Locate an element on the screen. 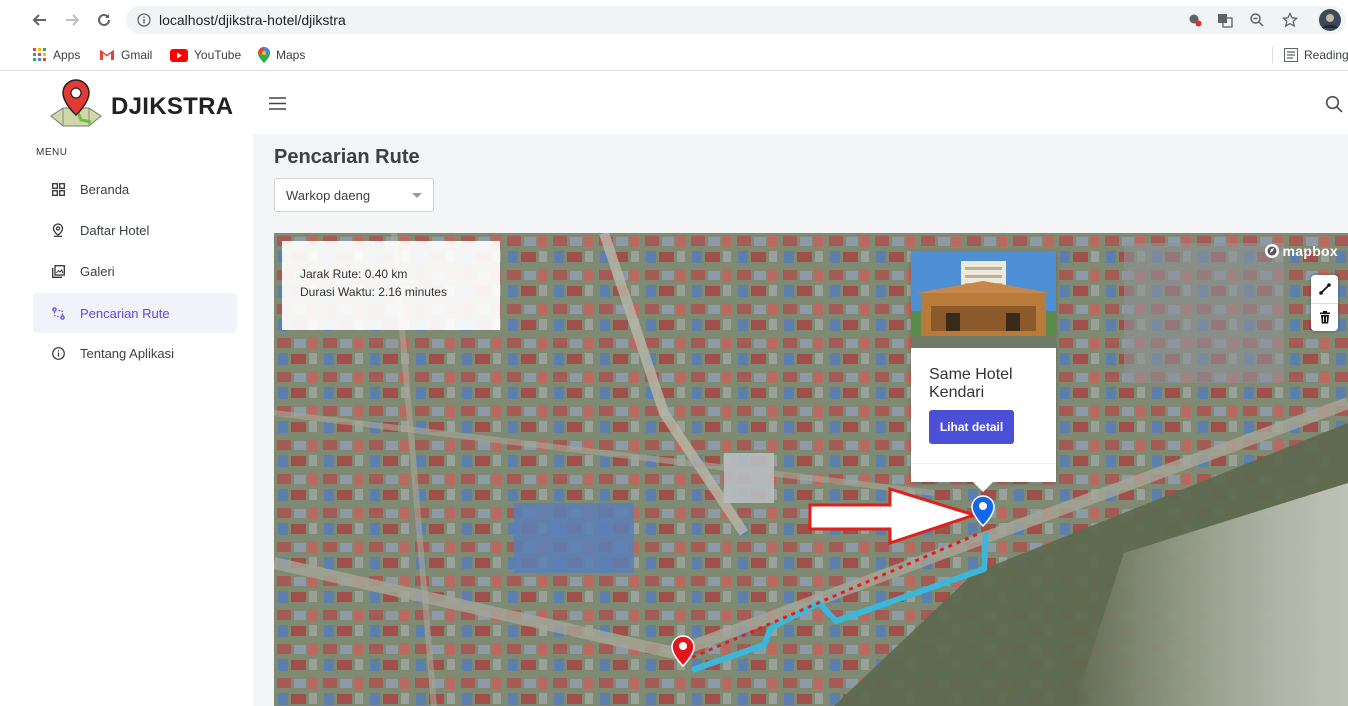 This screenshot has height=706, width=1348. sidebar-item-beranda: Beranda is located at coordinates (135, 189).